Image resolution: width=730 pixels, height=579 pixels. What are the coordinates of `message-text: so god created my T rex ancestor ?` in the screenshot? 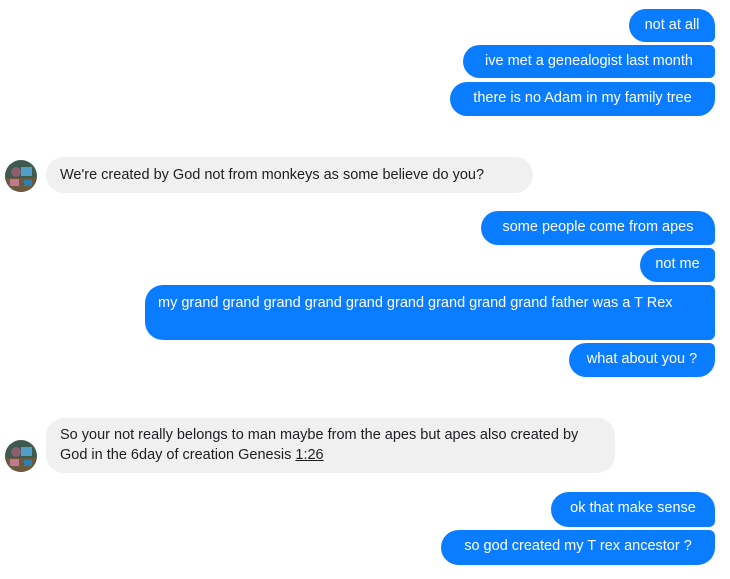 It's located at (578, 546).